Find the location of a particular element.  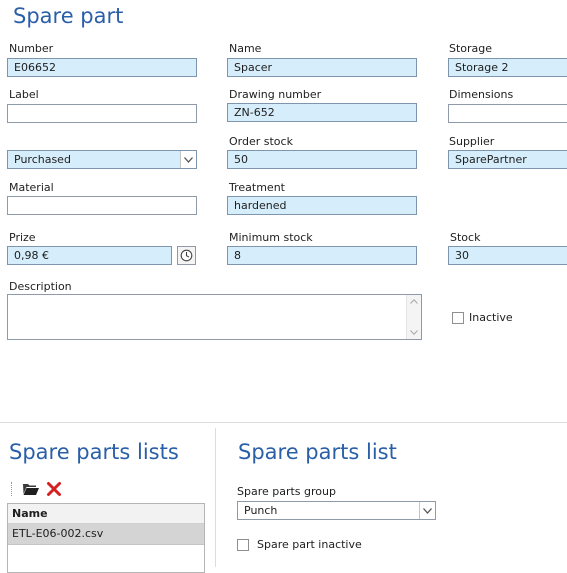

folder-open-icon is located at coordinates (31, 489).